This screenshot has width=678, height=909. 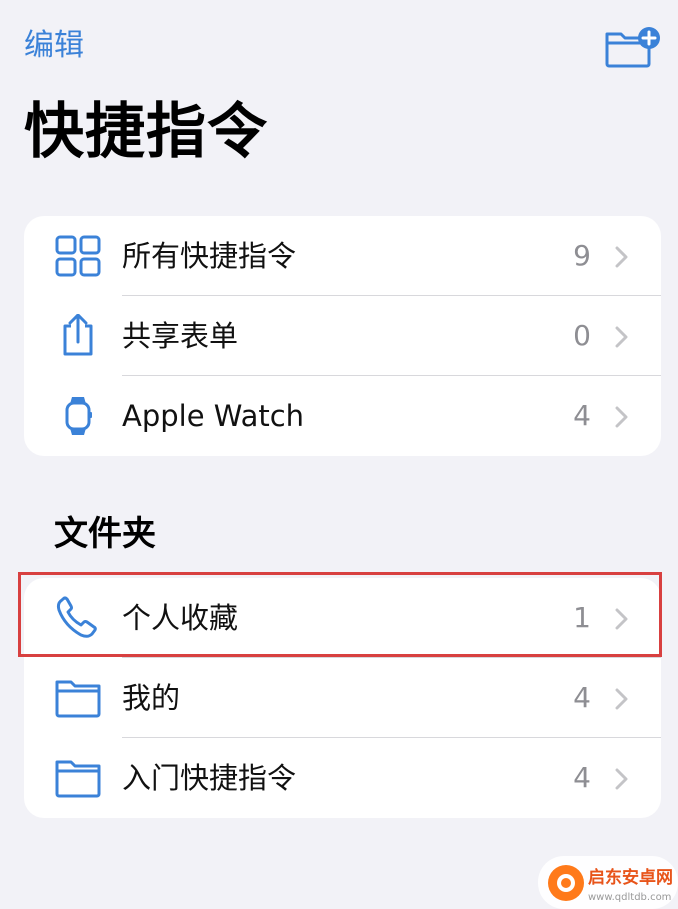 What do you see at coordinates (105, 534) in the screenshot?
I see `folders-section-title: 文件夹` at bounding box center [105, 534].